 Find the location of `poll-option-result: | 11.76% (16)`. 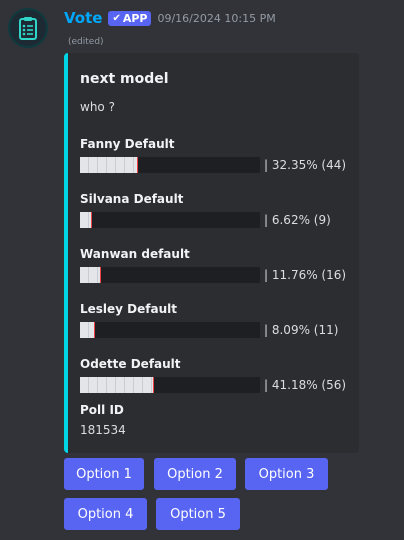

poll-option-result: | 11.76% (16) is located at coordinates (305, 275).